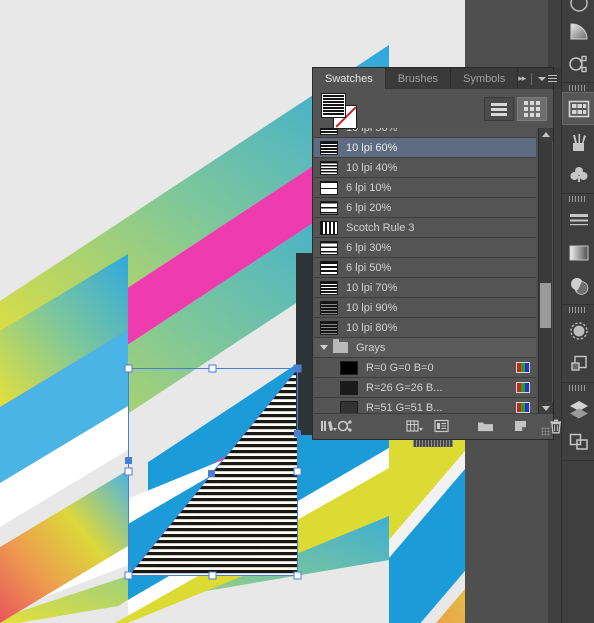  What do you see at coordinates (425, 328) in the screenshot?
I see `swatch-row: 10 lpi 80%` at bounding box center [425, 328].